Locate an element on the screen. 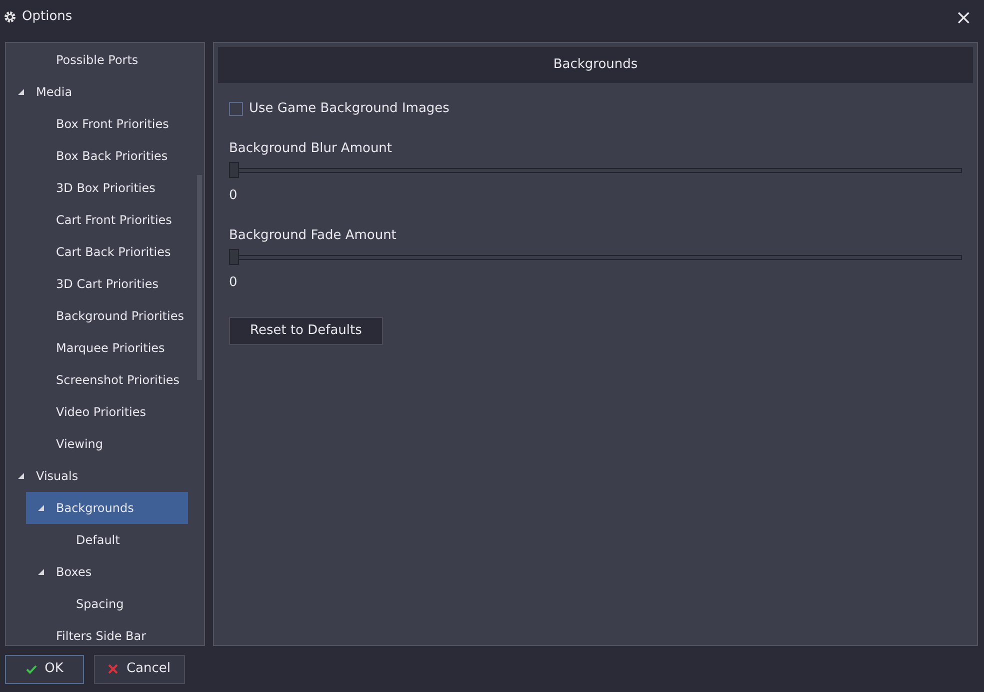 This screenshot has height=692, width=984. reset-button: Reset to Defaults is located at coordinates (306, 330).